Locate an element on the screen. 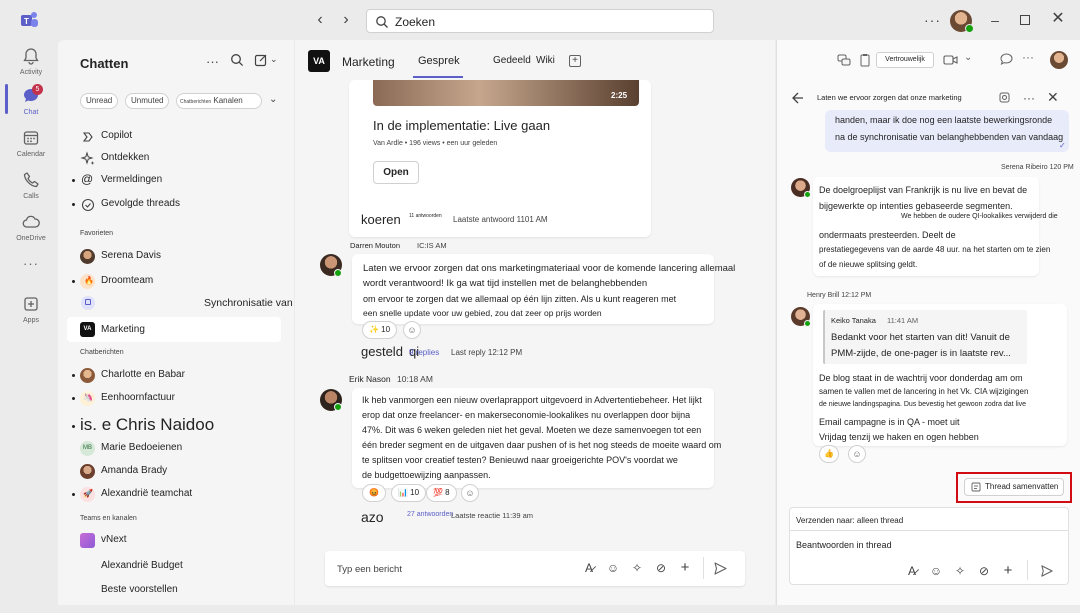  video-thumbnail is located at coordinates (506, 93).